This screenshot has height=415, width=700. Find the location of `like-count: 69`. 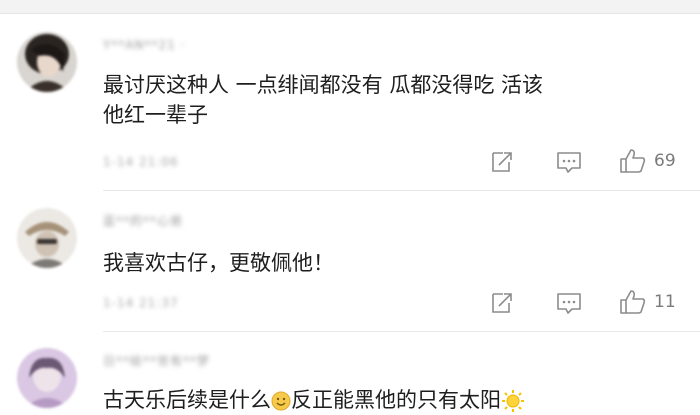

like-count: 69 is located at coordinates (665, 161).